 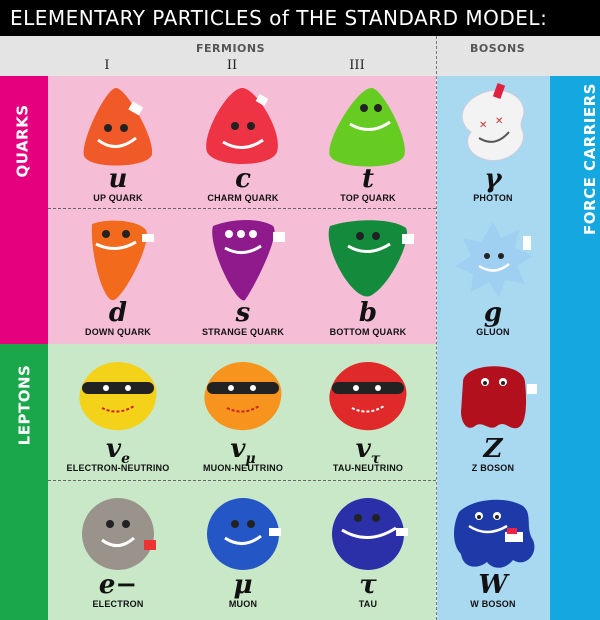 What do you see at coordinates (243, 179) in the screenshot?
I see `particle-symbol: c` at bounding box center [243, 179].